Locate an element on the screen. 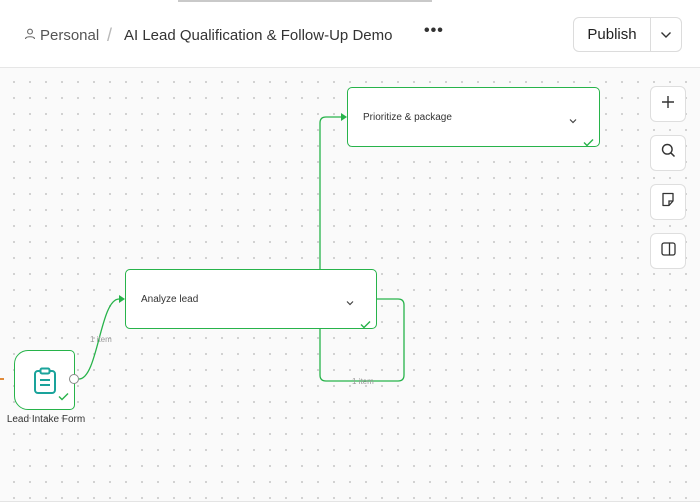 Image resolution: width=700 pixels, height=502 pixels. node-analyze-lead: Analyze lead is located at coordinates (251, 299).